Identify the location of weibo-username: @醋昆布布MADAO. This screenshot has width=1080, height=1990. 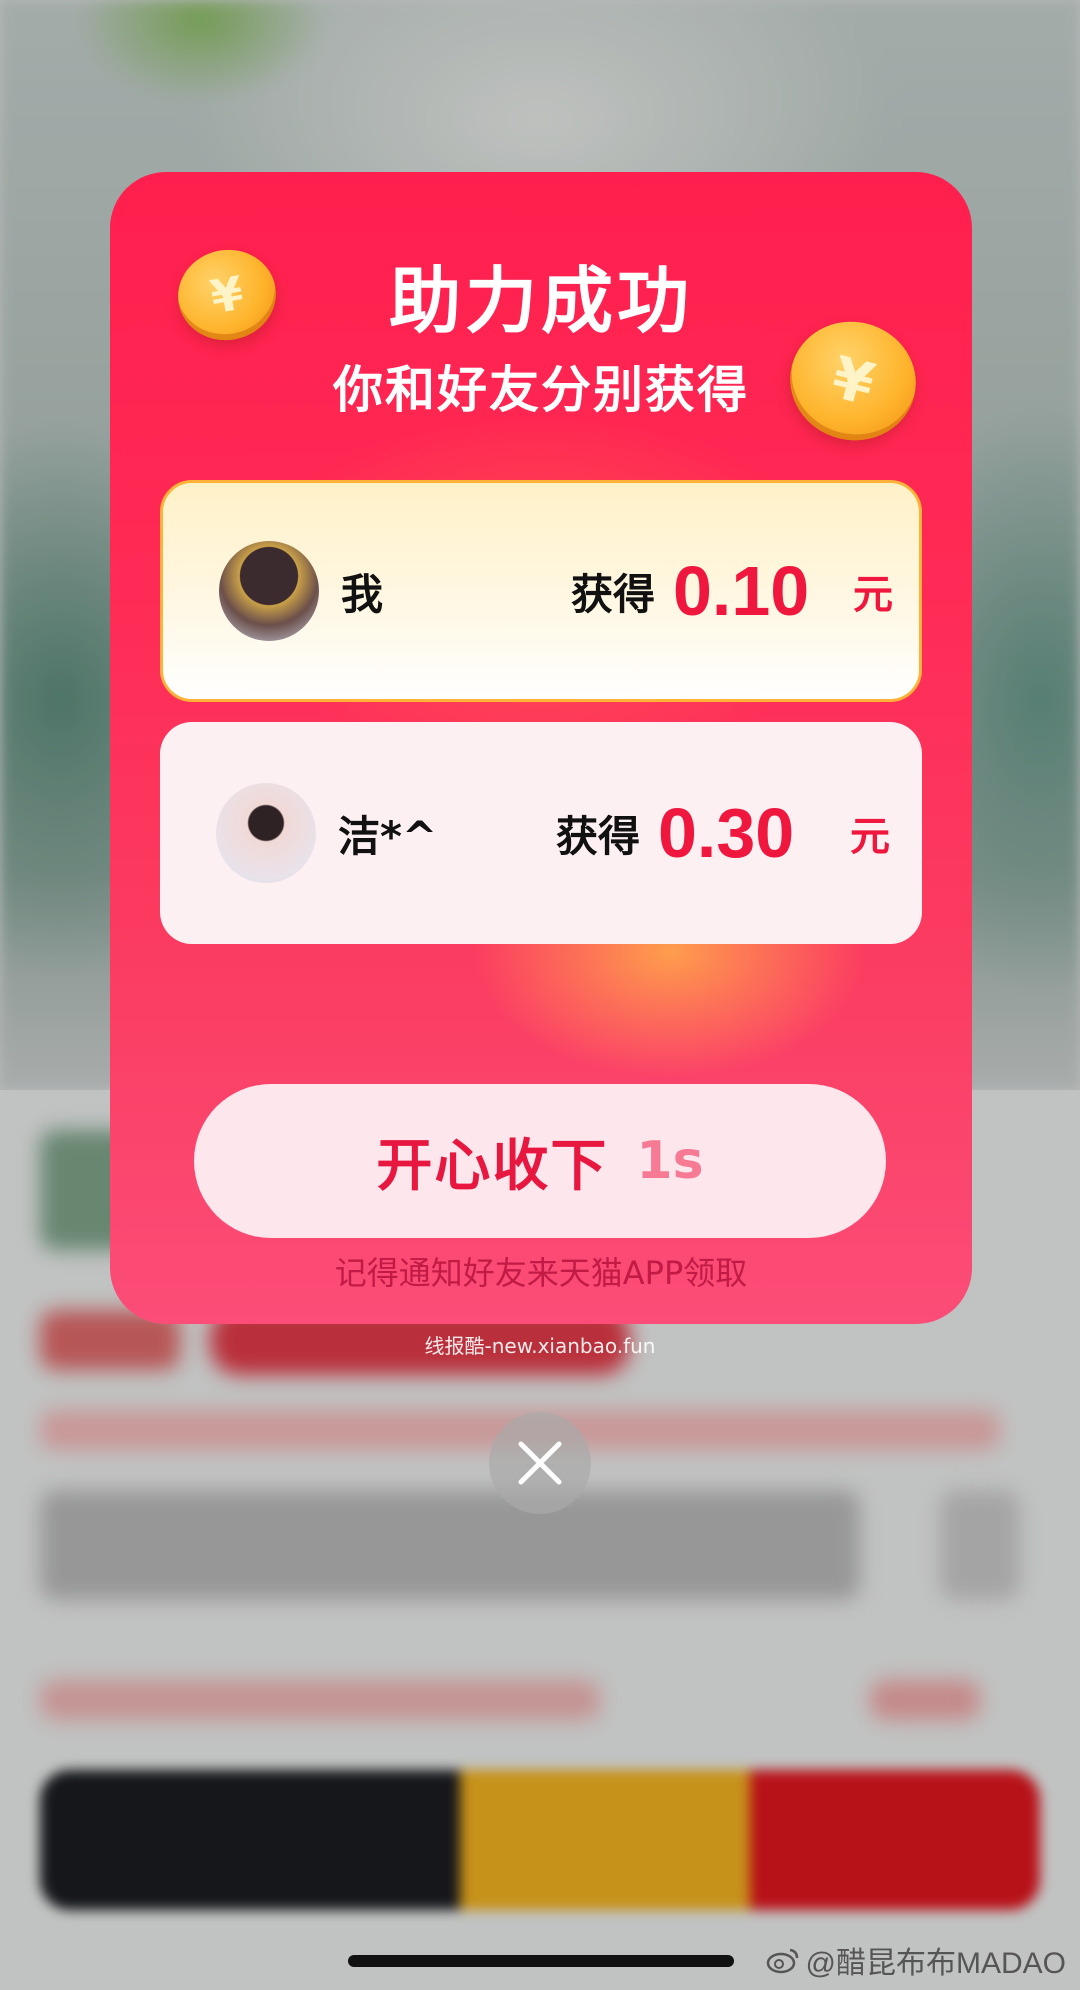
(935, 1963).